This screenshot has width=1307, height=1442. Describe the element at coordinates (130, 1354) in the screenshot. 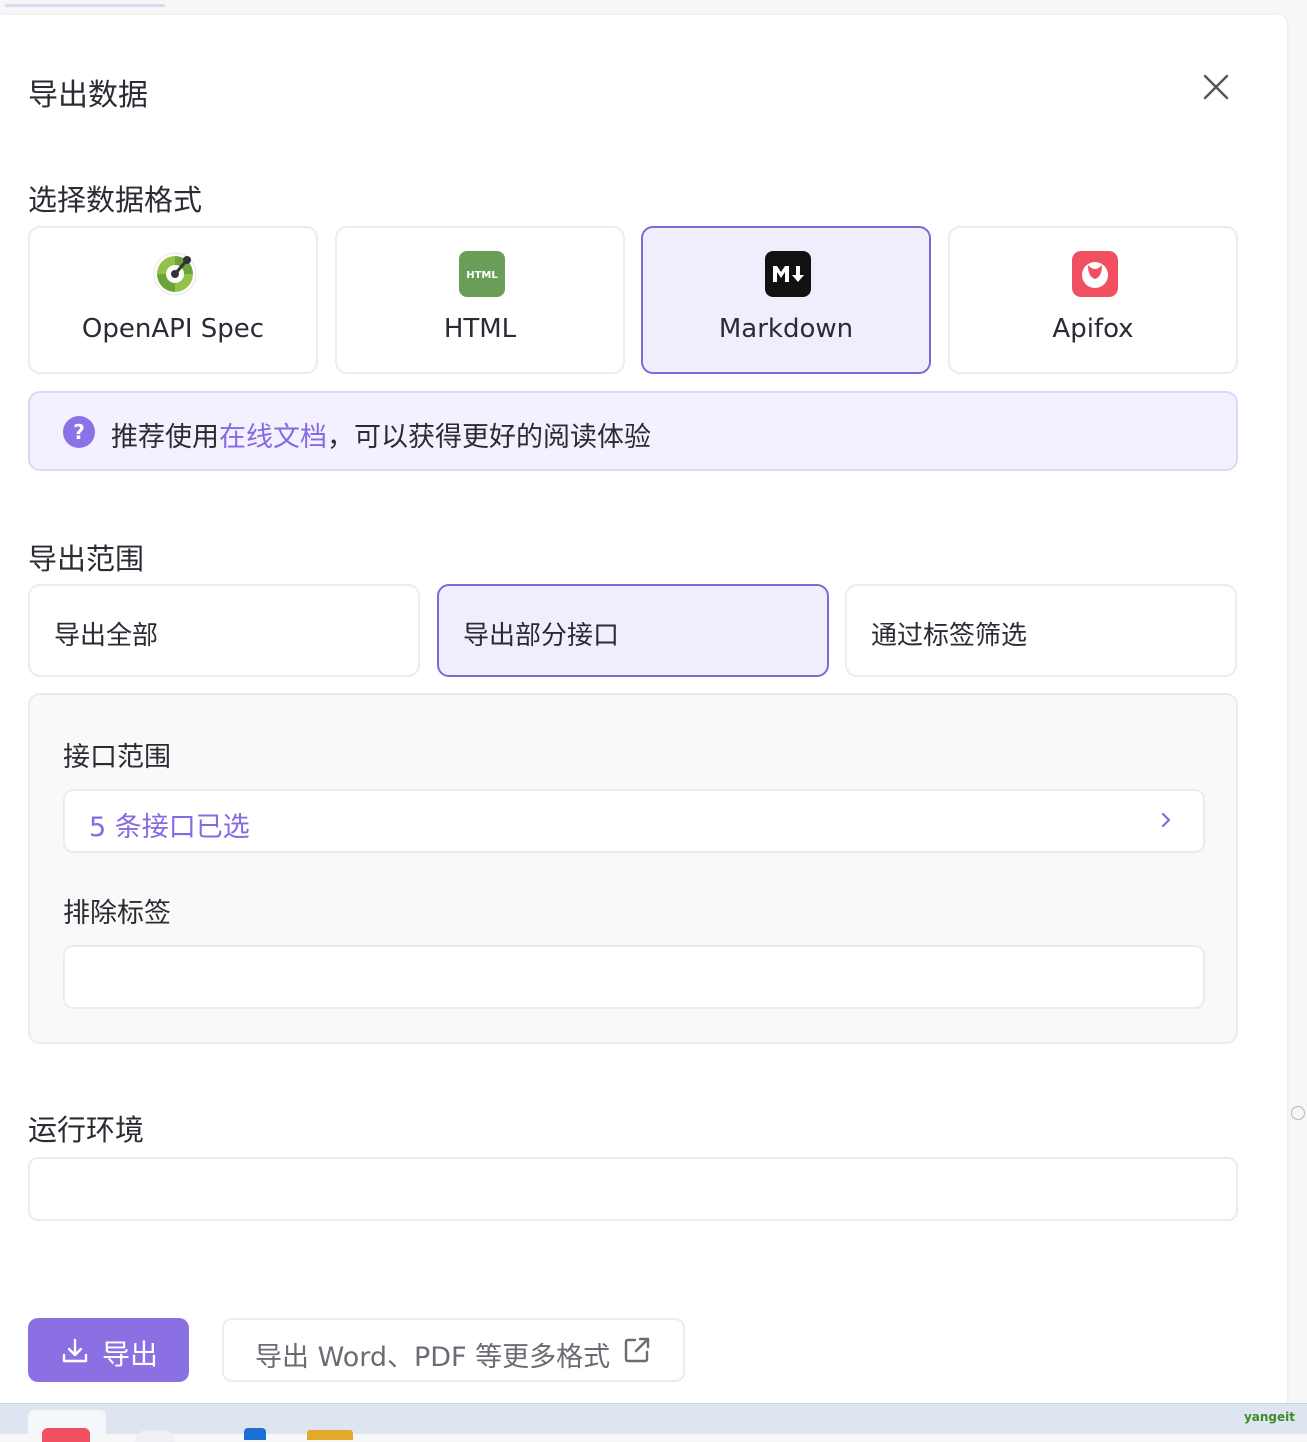

I see `export-button-label: 导出` at that location.